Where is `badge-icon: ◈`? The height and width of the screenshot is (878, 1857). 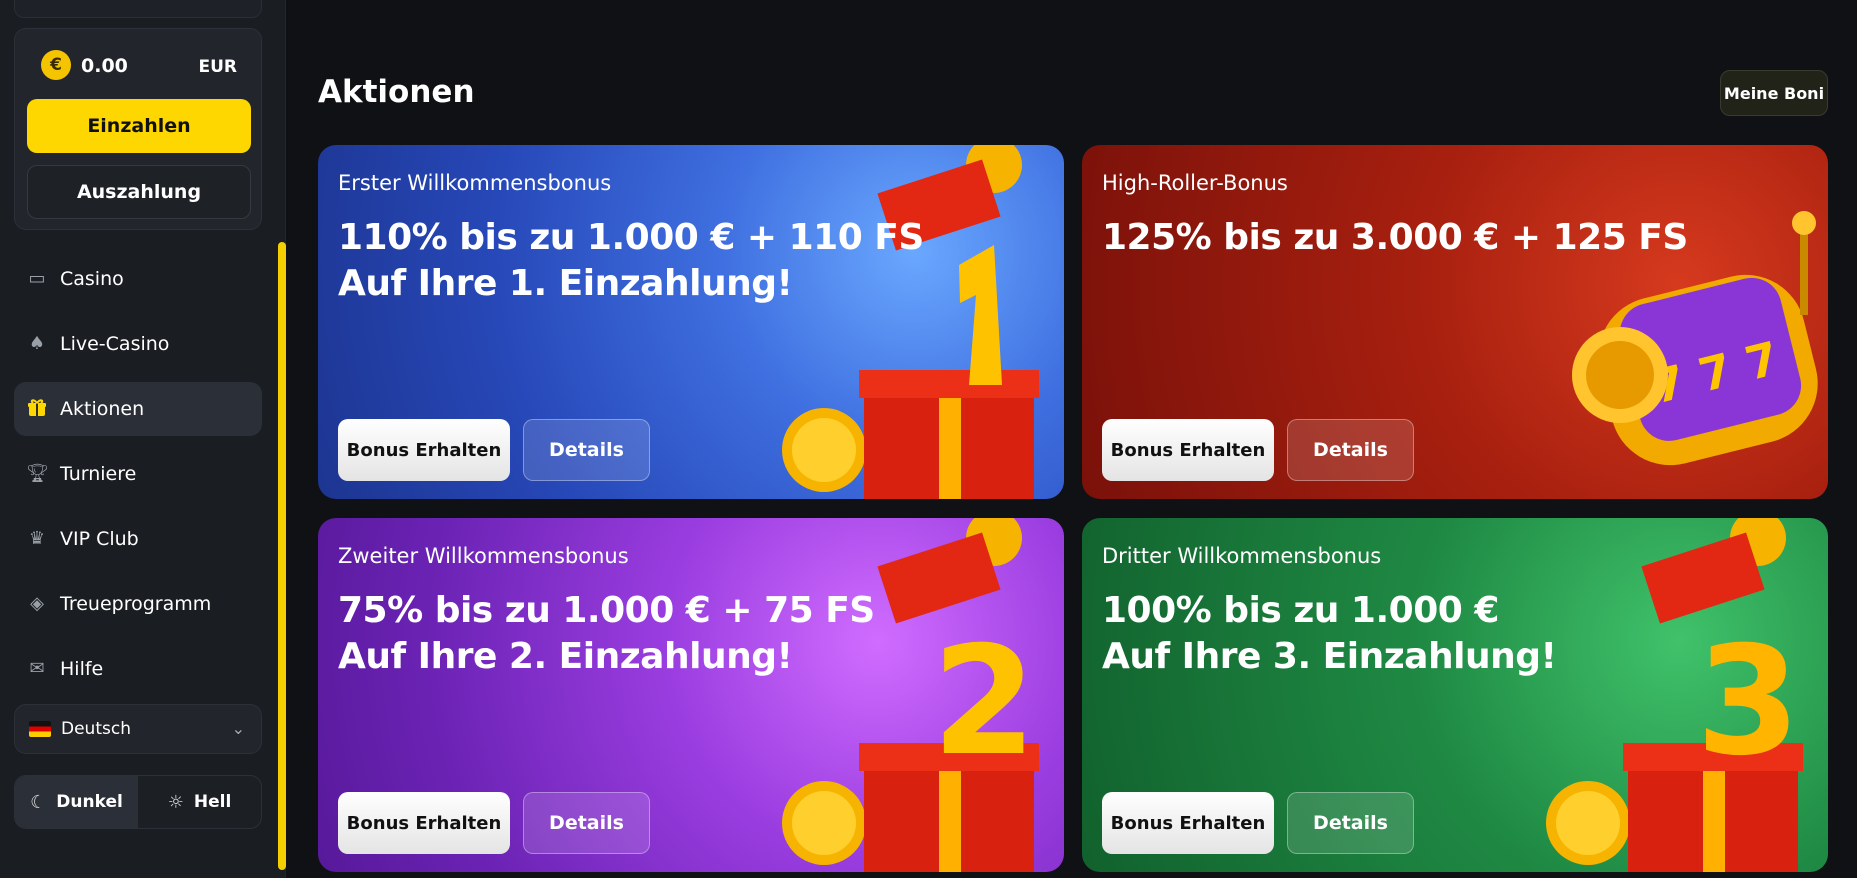 badge-icon: ◈ is located at coordinates (37, 603).